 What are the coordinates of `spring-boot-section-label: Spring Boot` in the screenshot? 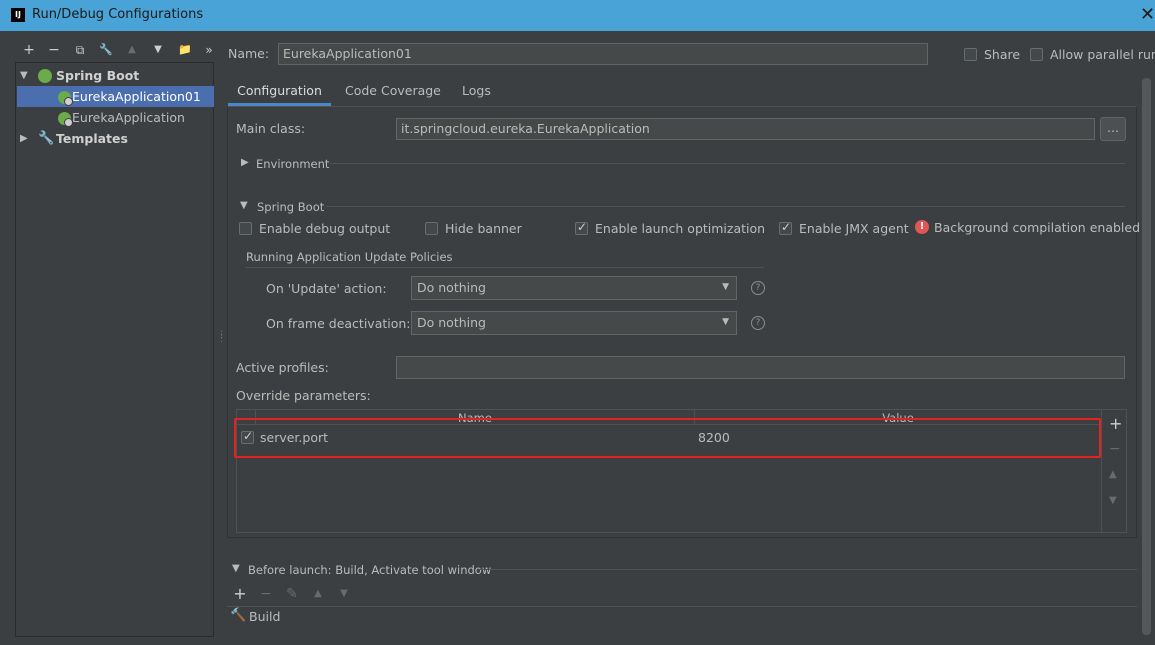 It's located at (290, 207).